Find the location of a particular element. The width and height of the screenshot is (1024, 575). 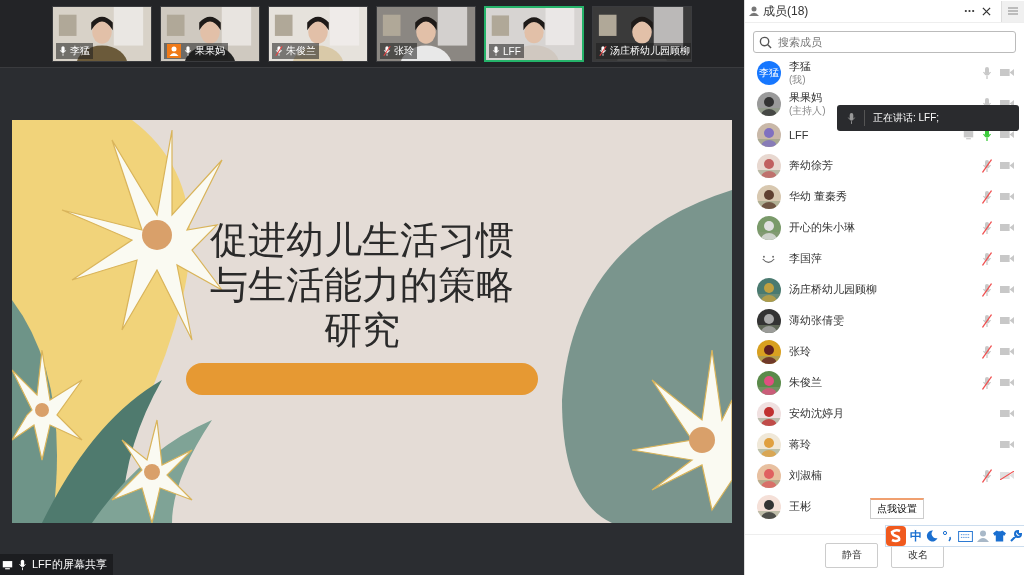

speaking-text: 正在讲话: LFF; is located at coordinates (906, 118).